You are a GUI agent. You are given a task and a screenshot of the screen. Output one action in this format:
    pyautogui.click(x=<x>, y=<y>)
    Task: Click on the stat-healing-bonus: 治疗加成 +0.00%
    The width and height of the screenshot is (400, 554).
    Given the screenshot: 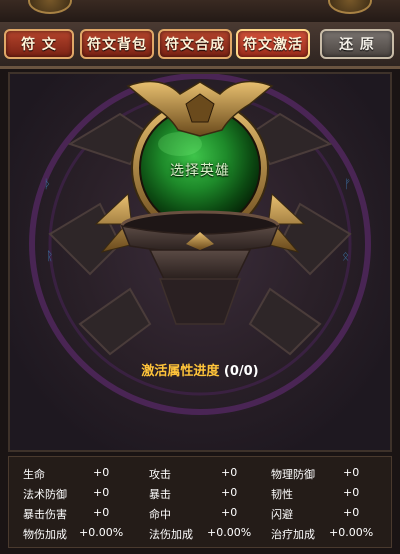 What is the action you would take?
    pyautogui.click(x=322, y=533)
    